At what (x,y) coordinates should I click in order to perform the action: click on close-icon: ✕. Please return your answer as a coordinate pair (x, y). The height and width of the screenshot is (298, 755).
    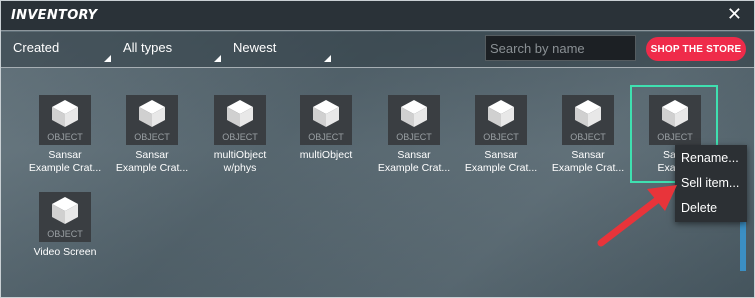
    Looking at the image, I should click on (734, 15).